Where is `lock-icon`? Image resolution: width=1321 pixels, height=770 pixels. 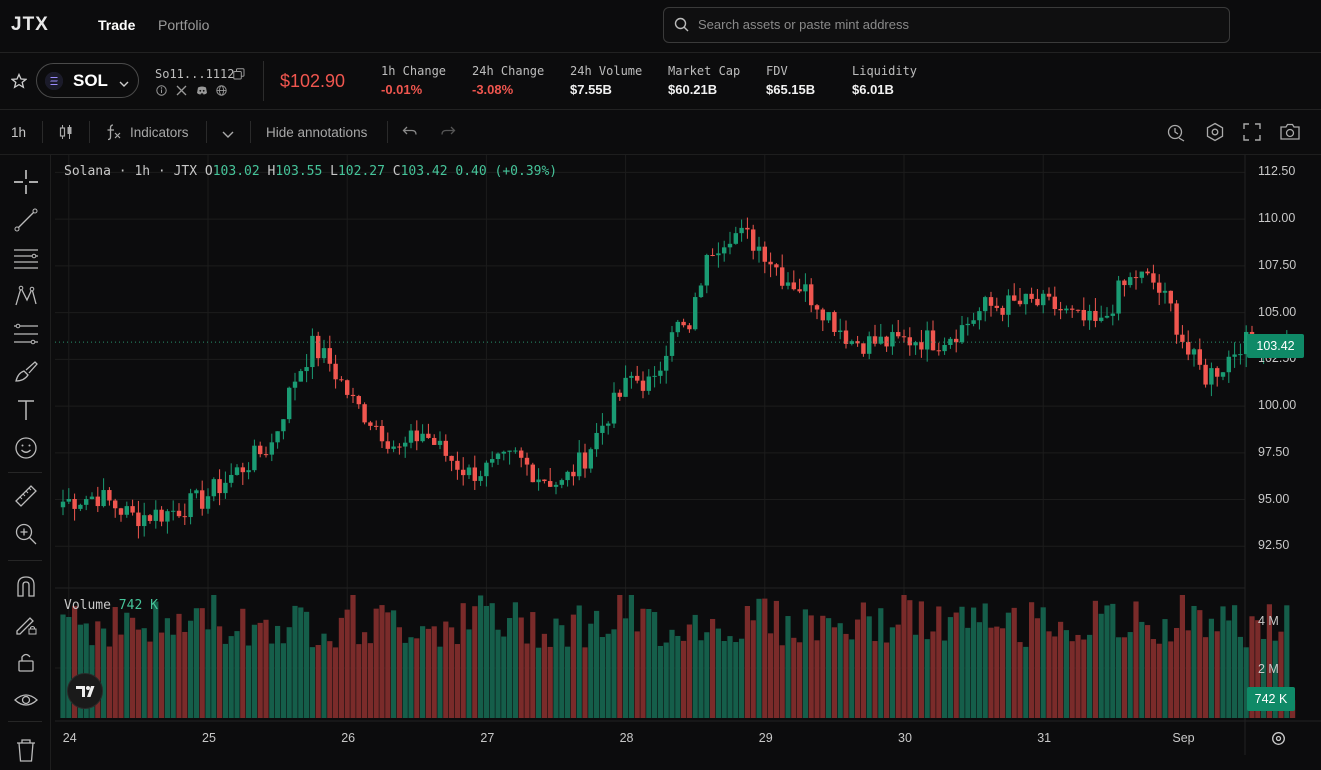 lock-icon is located at coordinates (26, 662).